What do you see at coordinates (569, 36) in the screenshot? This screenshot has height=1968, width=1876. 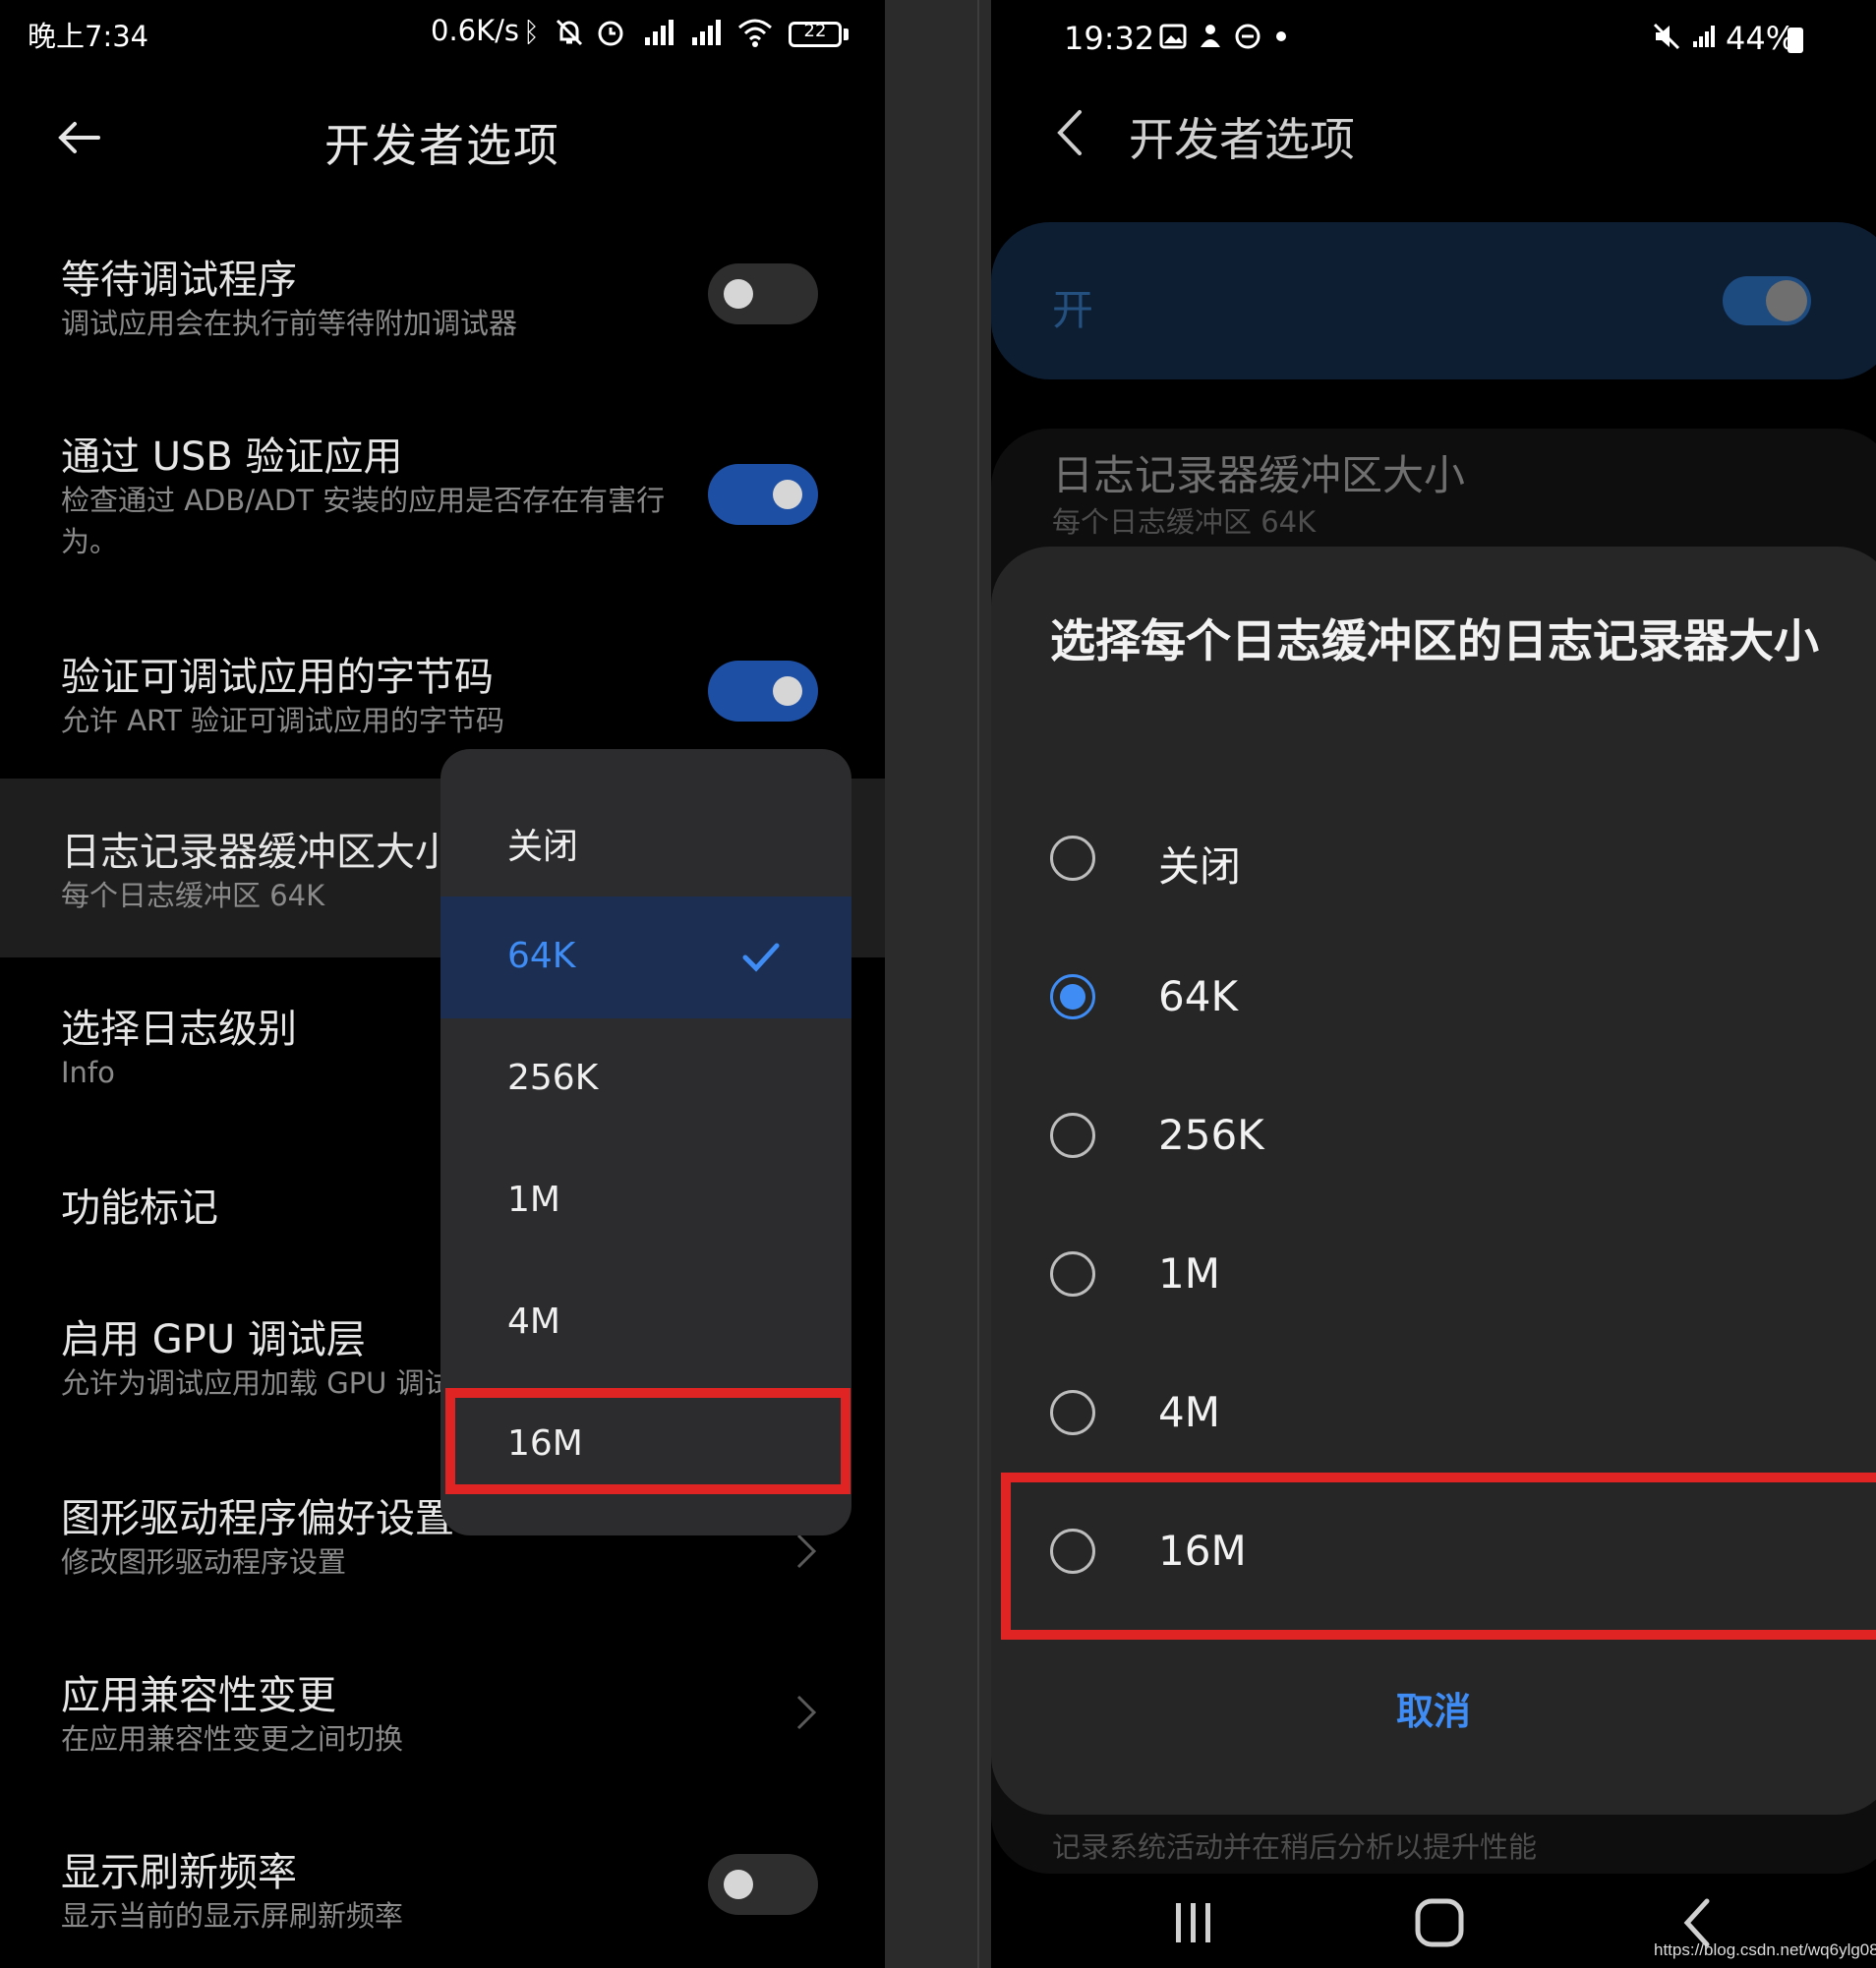 I see `mute-bell-icon` at bounding box center [569, 36].